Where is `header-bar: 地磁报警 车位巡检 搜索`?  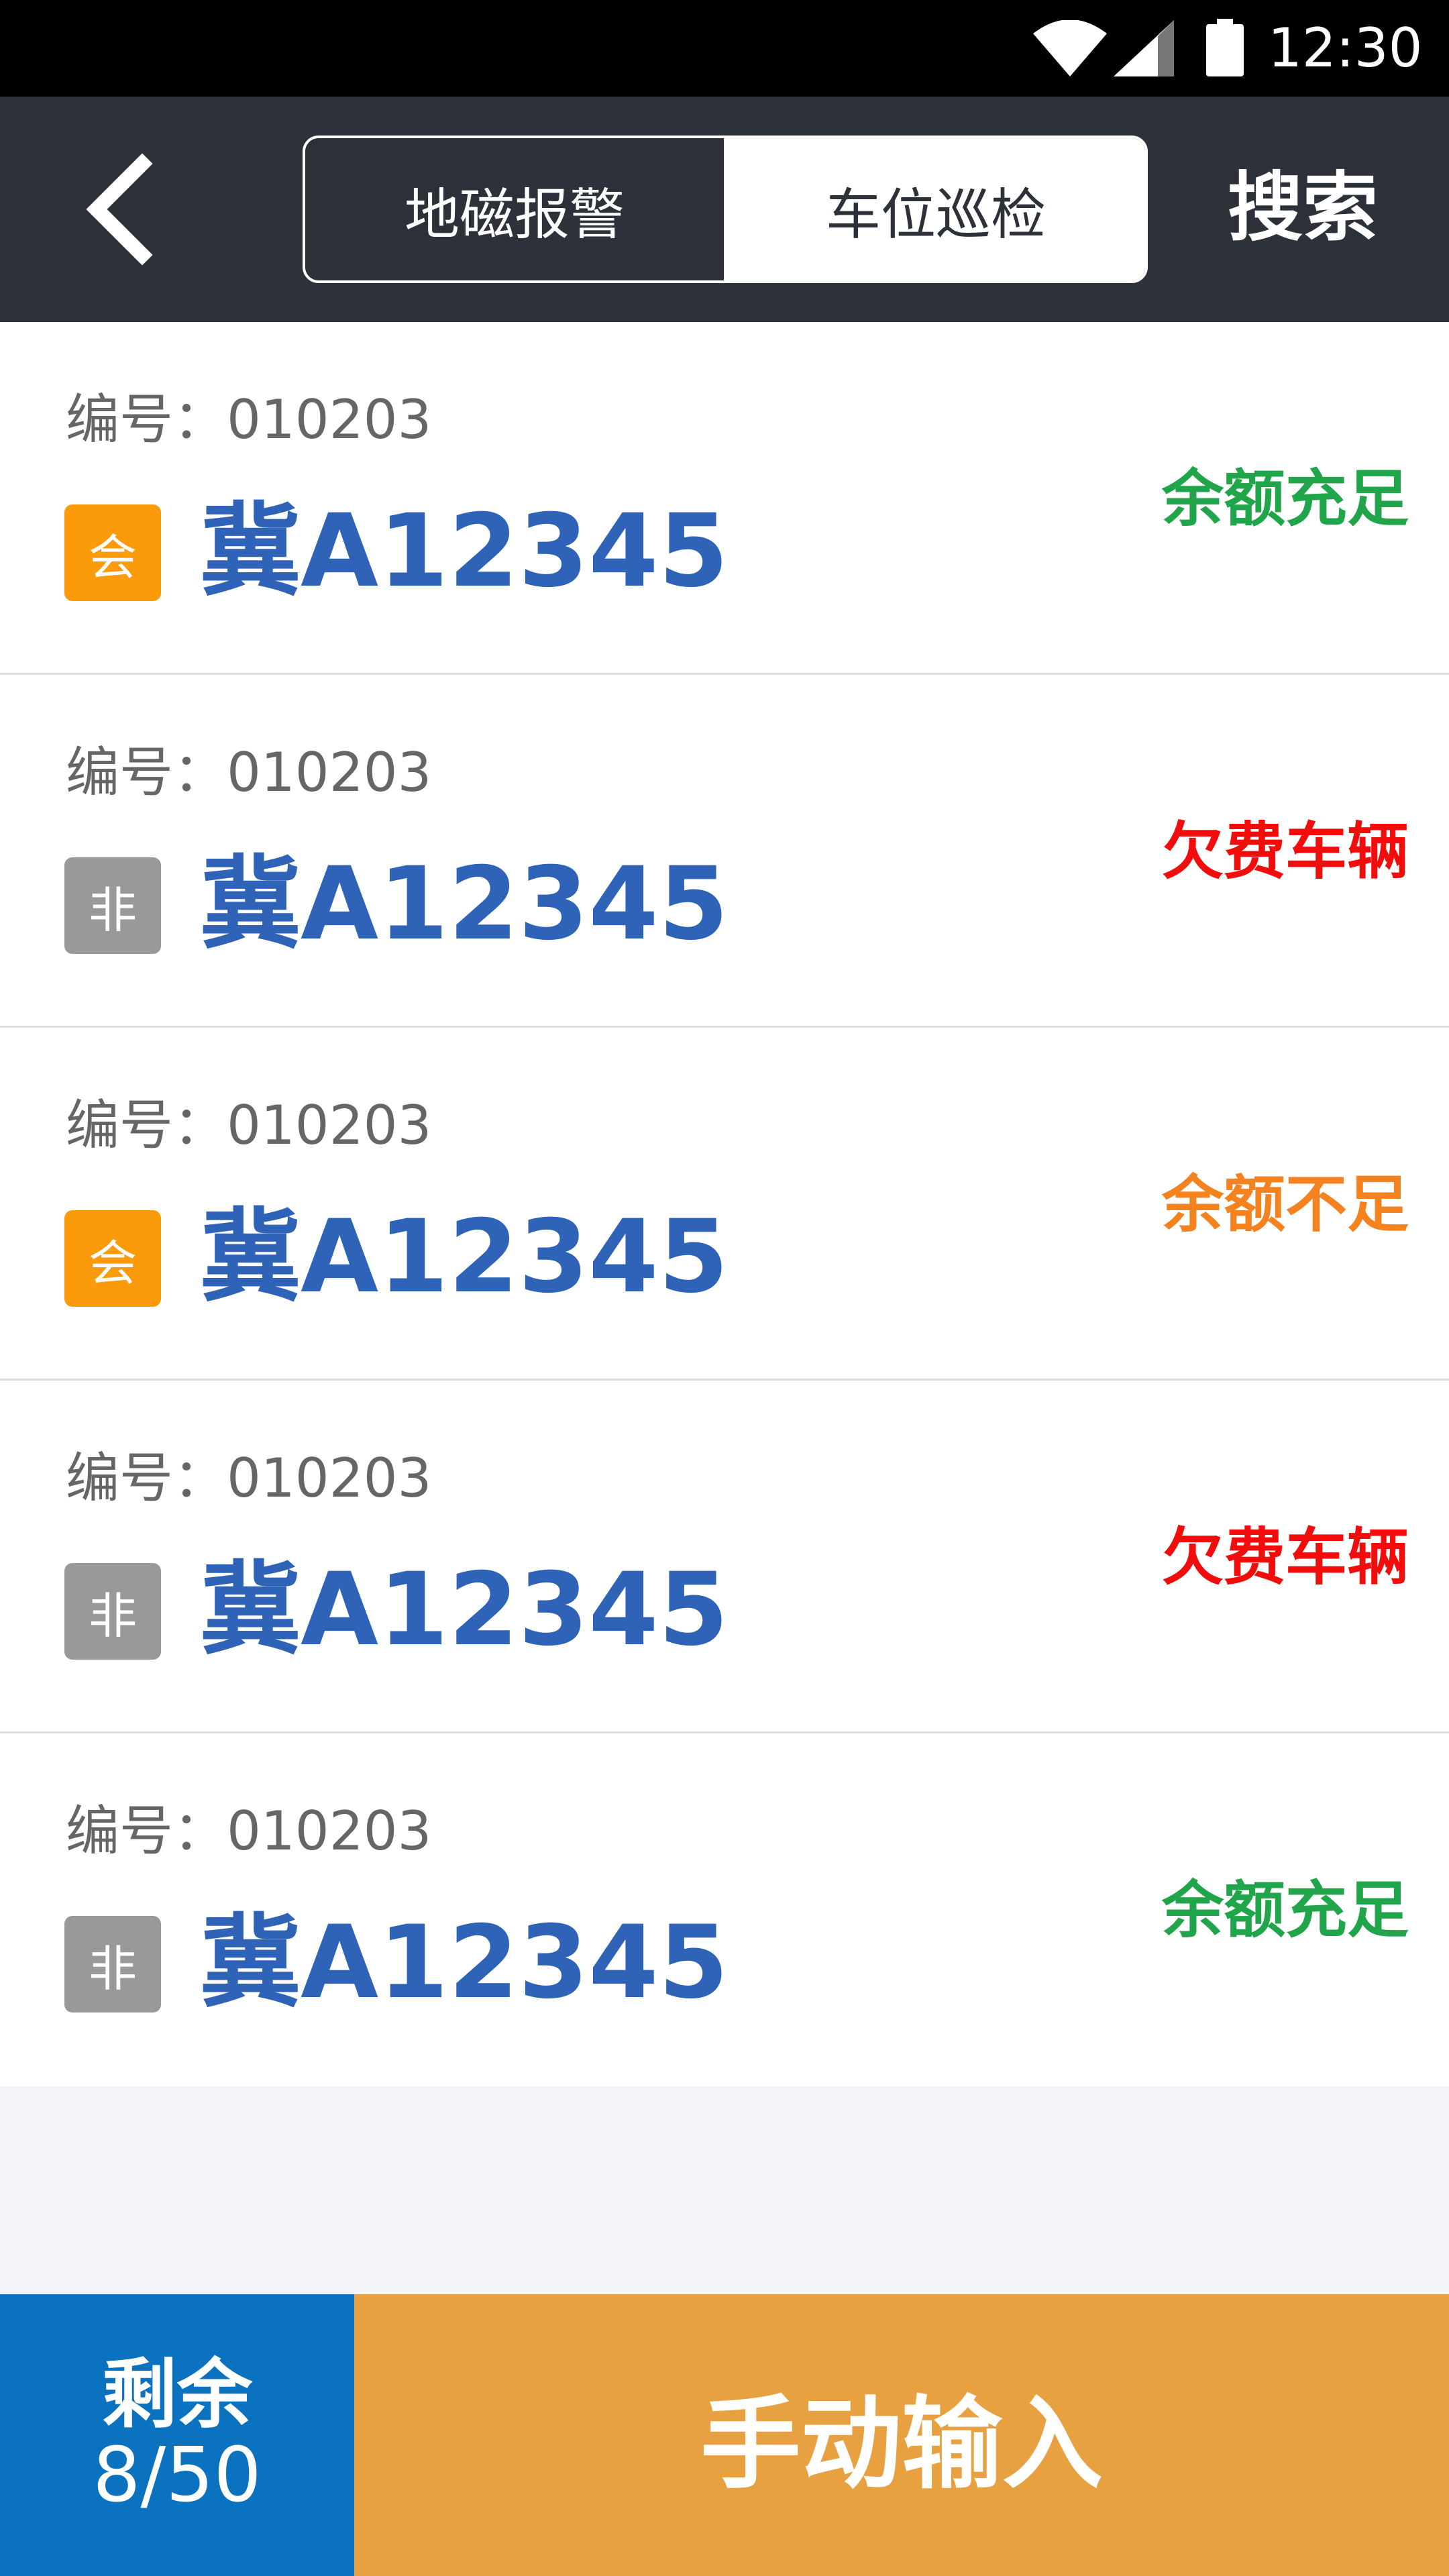 header-bar: 地磁报警 车位巡检 搜索 is located at coordinates (724, 209).